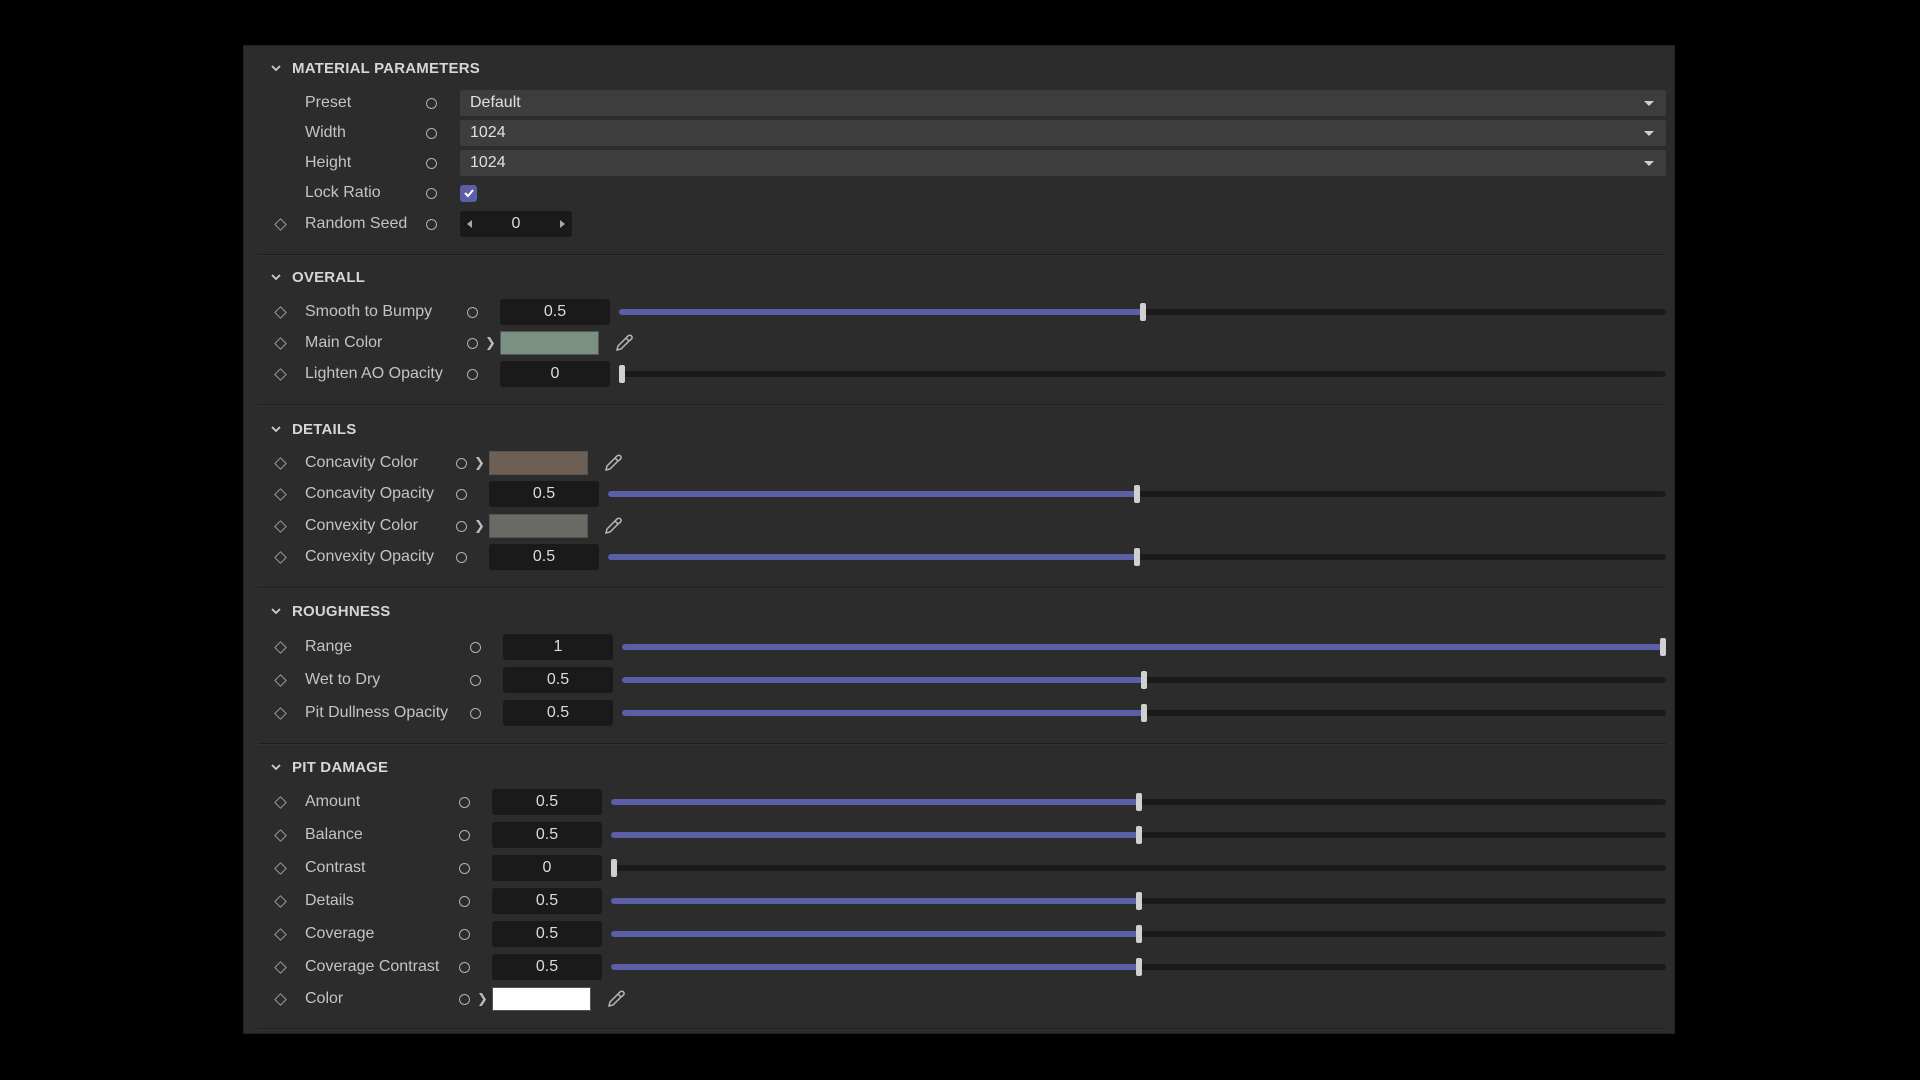  I want to click on amount-input: 0.5, so click(547, 802).